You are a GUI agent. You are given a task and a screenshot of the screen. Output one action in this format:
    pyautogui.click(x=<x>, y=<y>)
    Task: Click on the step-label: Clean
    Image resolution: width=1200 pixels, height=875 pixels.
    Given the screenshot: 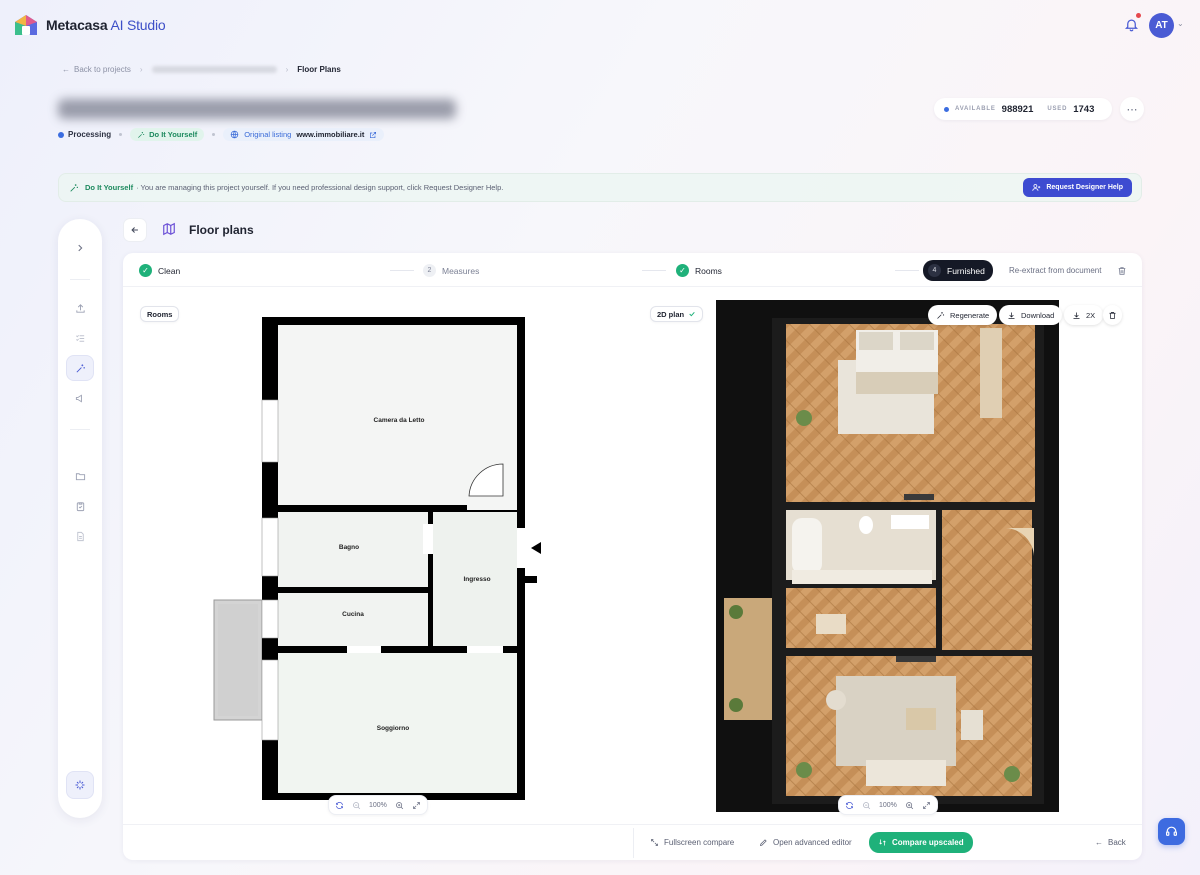 What is the action you would take?
    pyautogui.click(x=169, y=270)
    